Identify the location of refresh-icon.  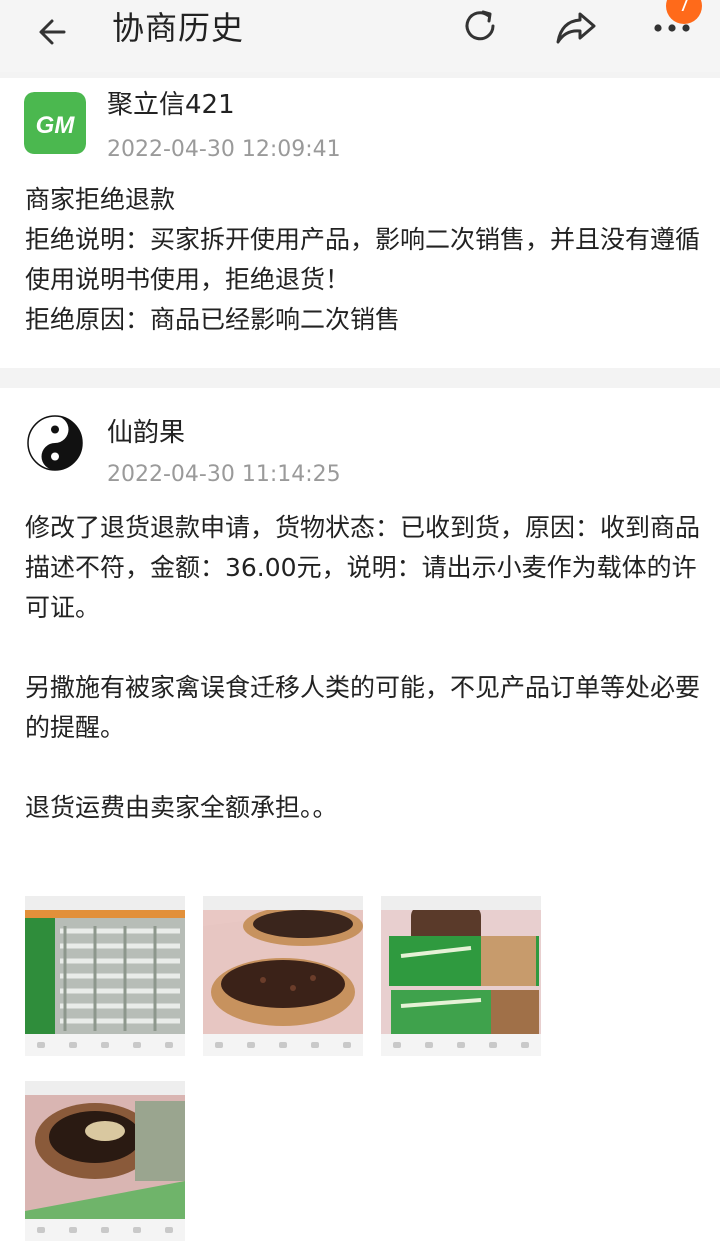
(480, 26).